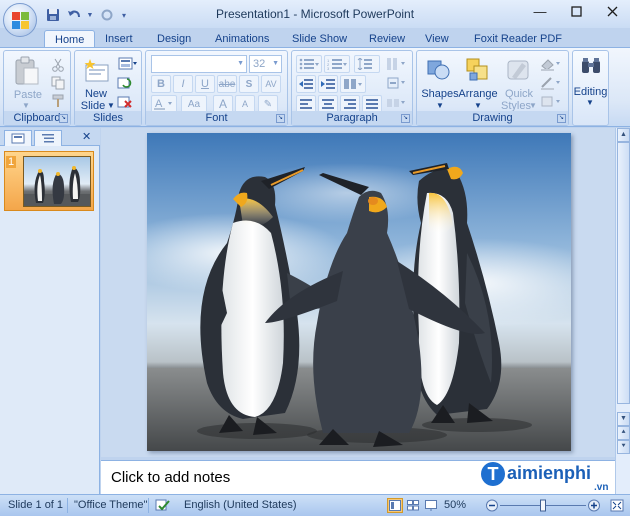 Image resolution: width=630 pixels, height=516 pixels. What do you see at coordinates (86, 136) in the screenshot?
I see `close-pane-icon: ✕` at bounding box center [86, 136].